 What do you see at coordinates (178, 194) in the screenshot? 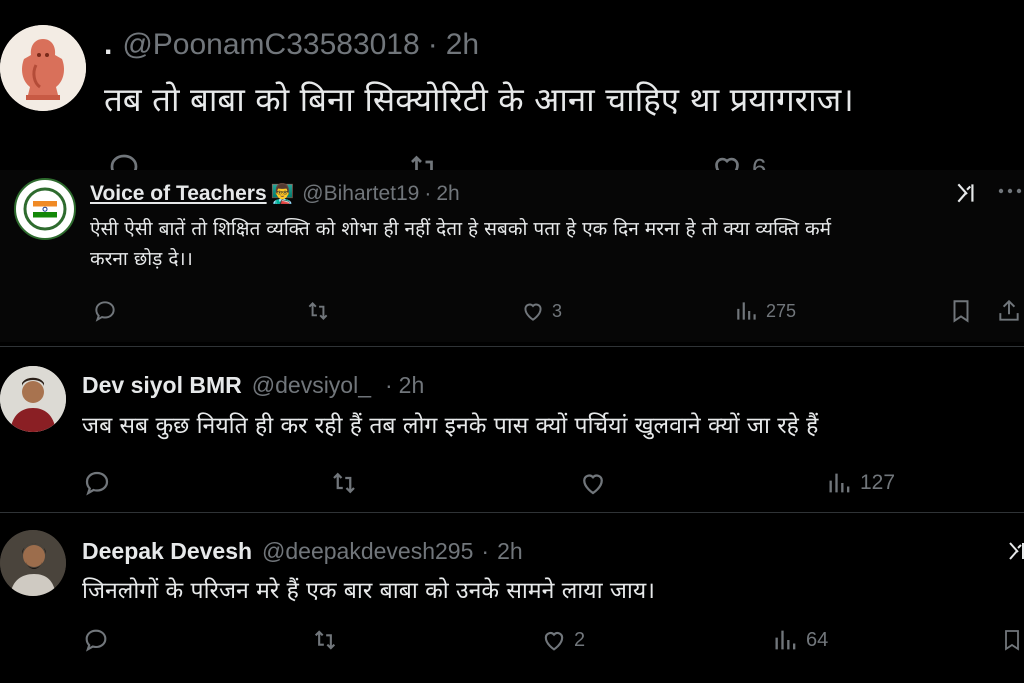
I see `display-name: Voice of Teachers` at bounding box center [178, 194].